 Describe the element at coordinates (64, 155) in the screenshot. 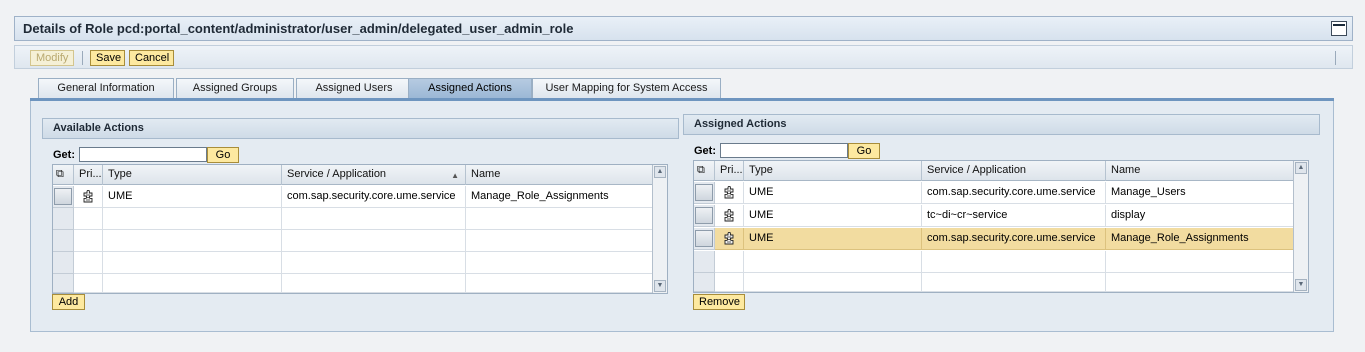

I see `available-get-label: Get:` at that location.